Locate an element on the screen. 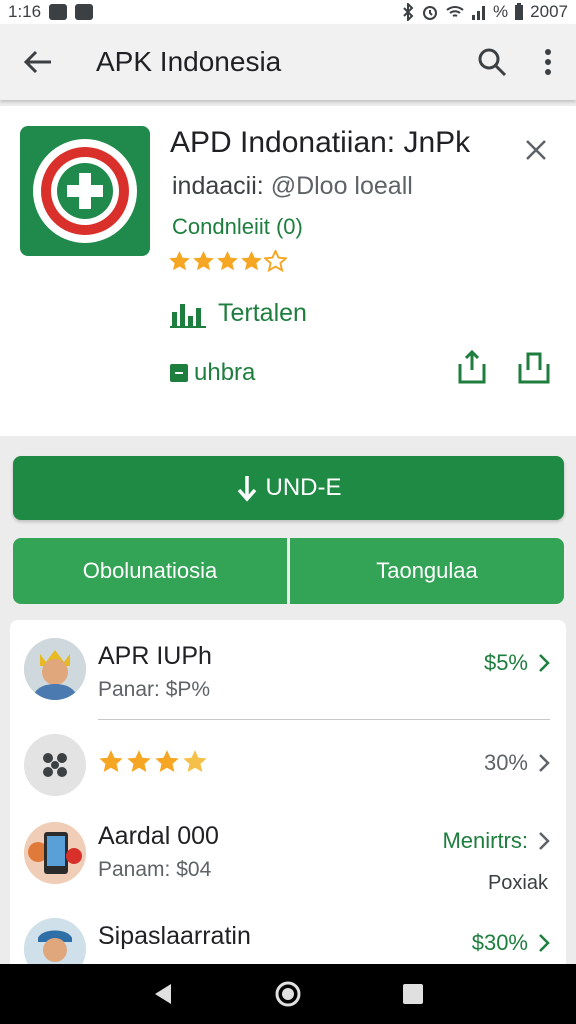  item-extra: Poxiak is located at coordinates (517, 883).